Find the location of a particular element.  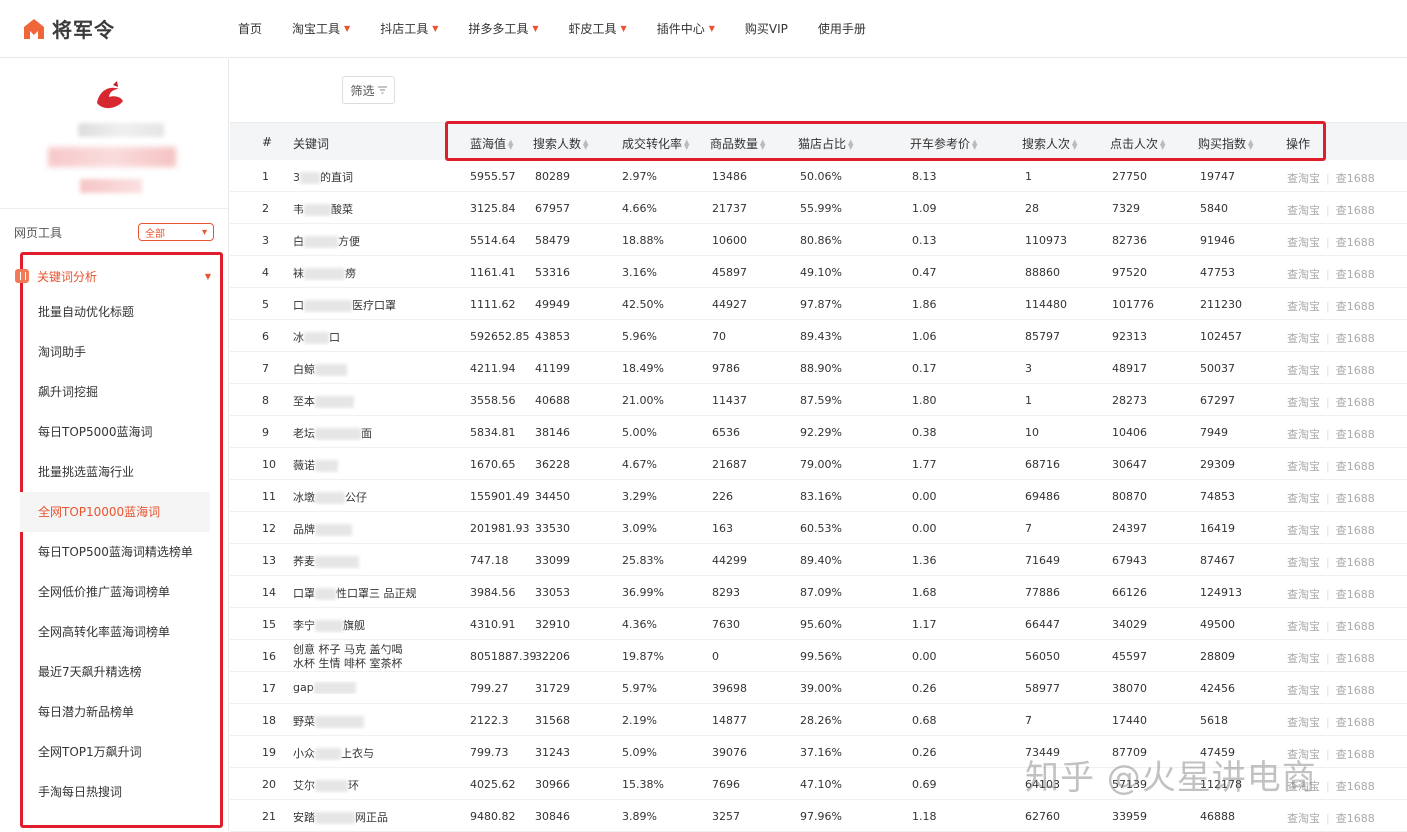

cell-keyword: 安踏 网正品 is located at coordinates (377, 817).